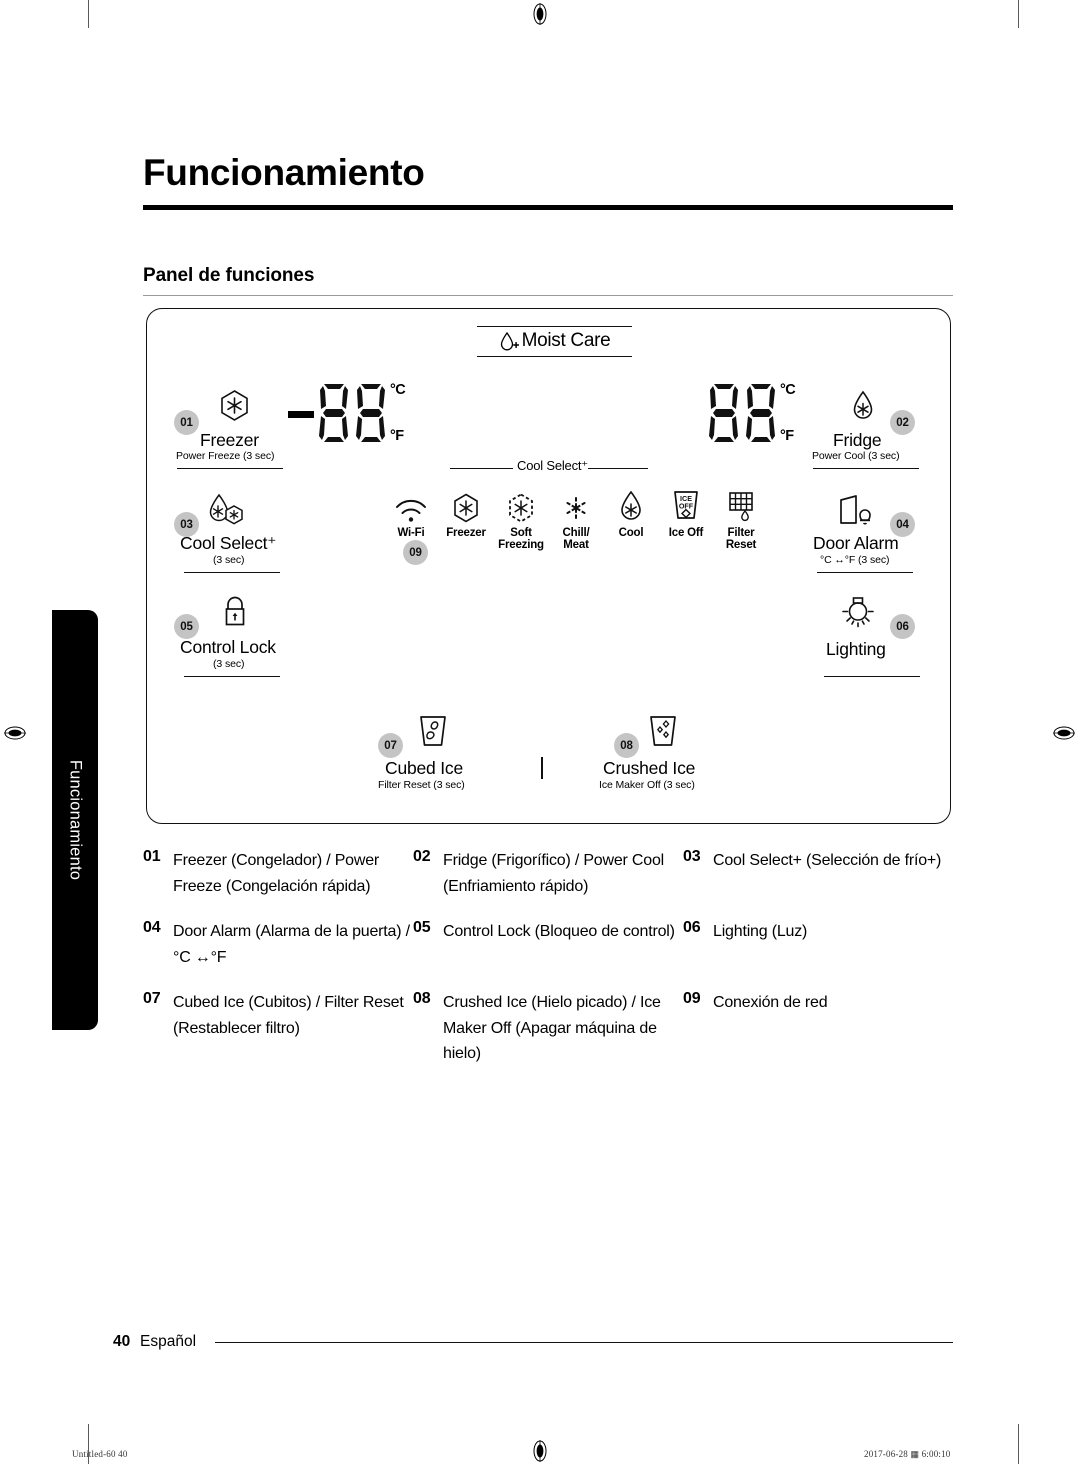  I want to click on cool-select-connector-label: Cool Select⁺, so click(552, 465).